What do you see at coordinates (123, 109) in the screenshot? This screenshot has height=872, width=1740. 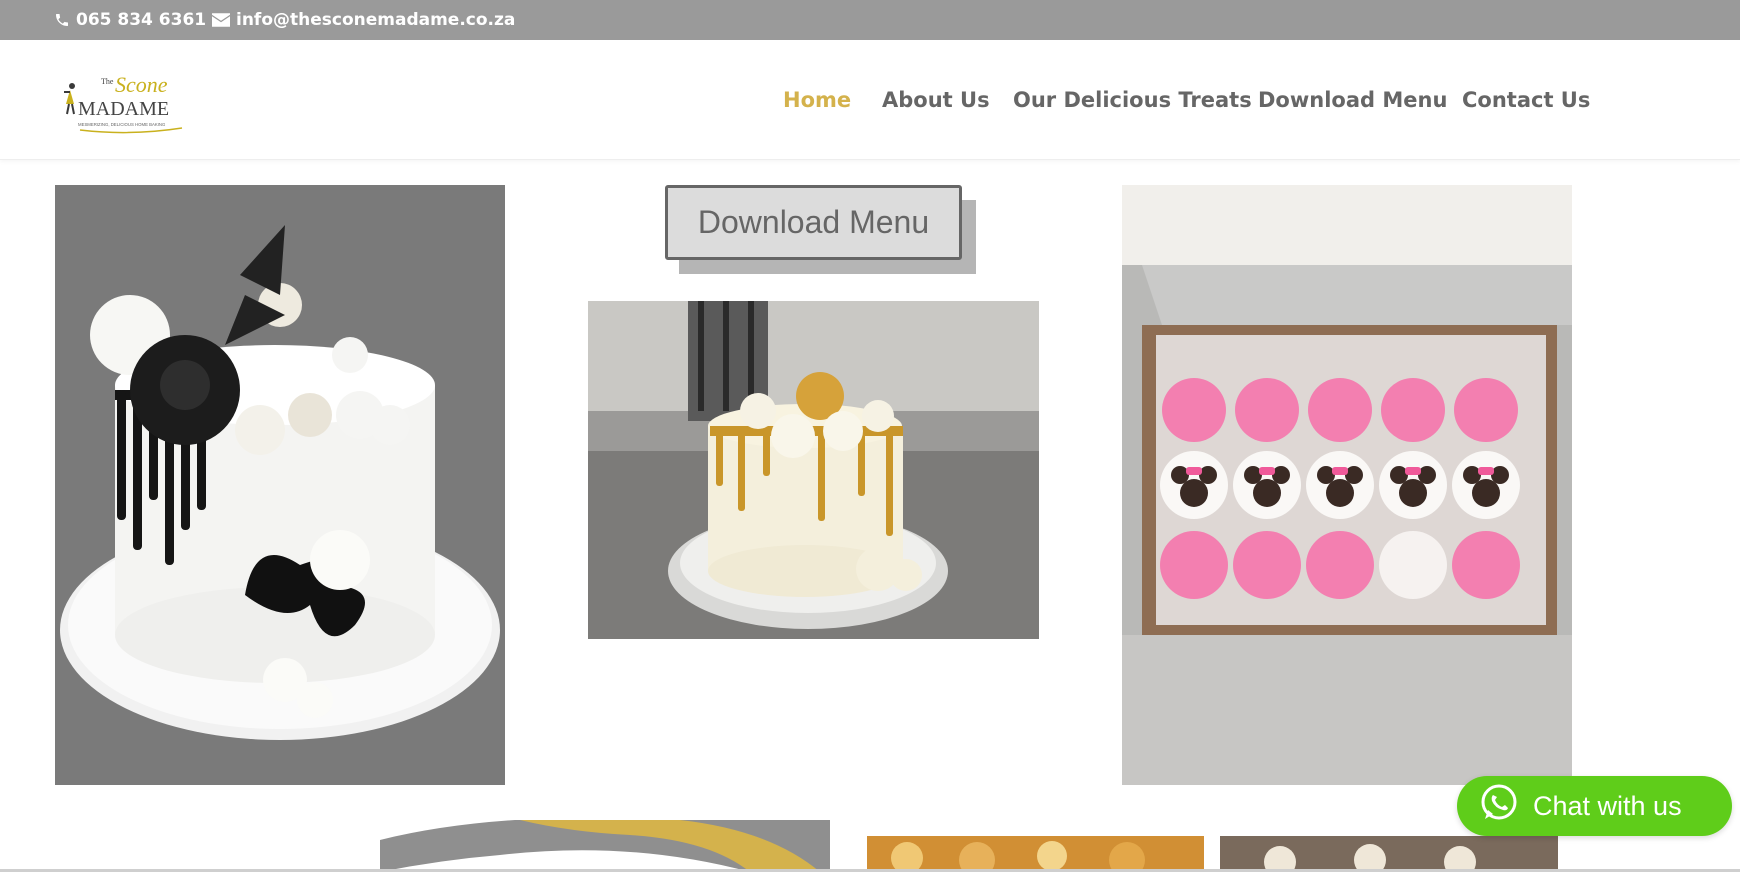 I see `logo-text-madame: MADAME` at bounding box center [123, 109].